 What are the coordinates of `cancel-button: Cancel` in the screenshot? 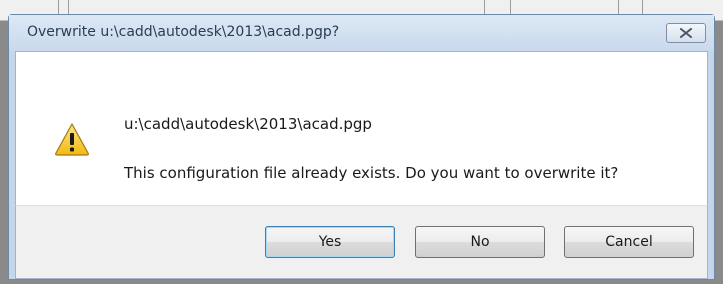 It's located at (629, 242).